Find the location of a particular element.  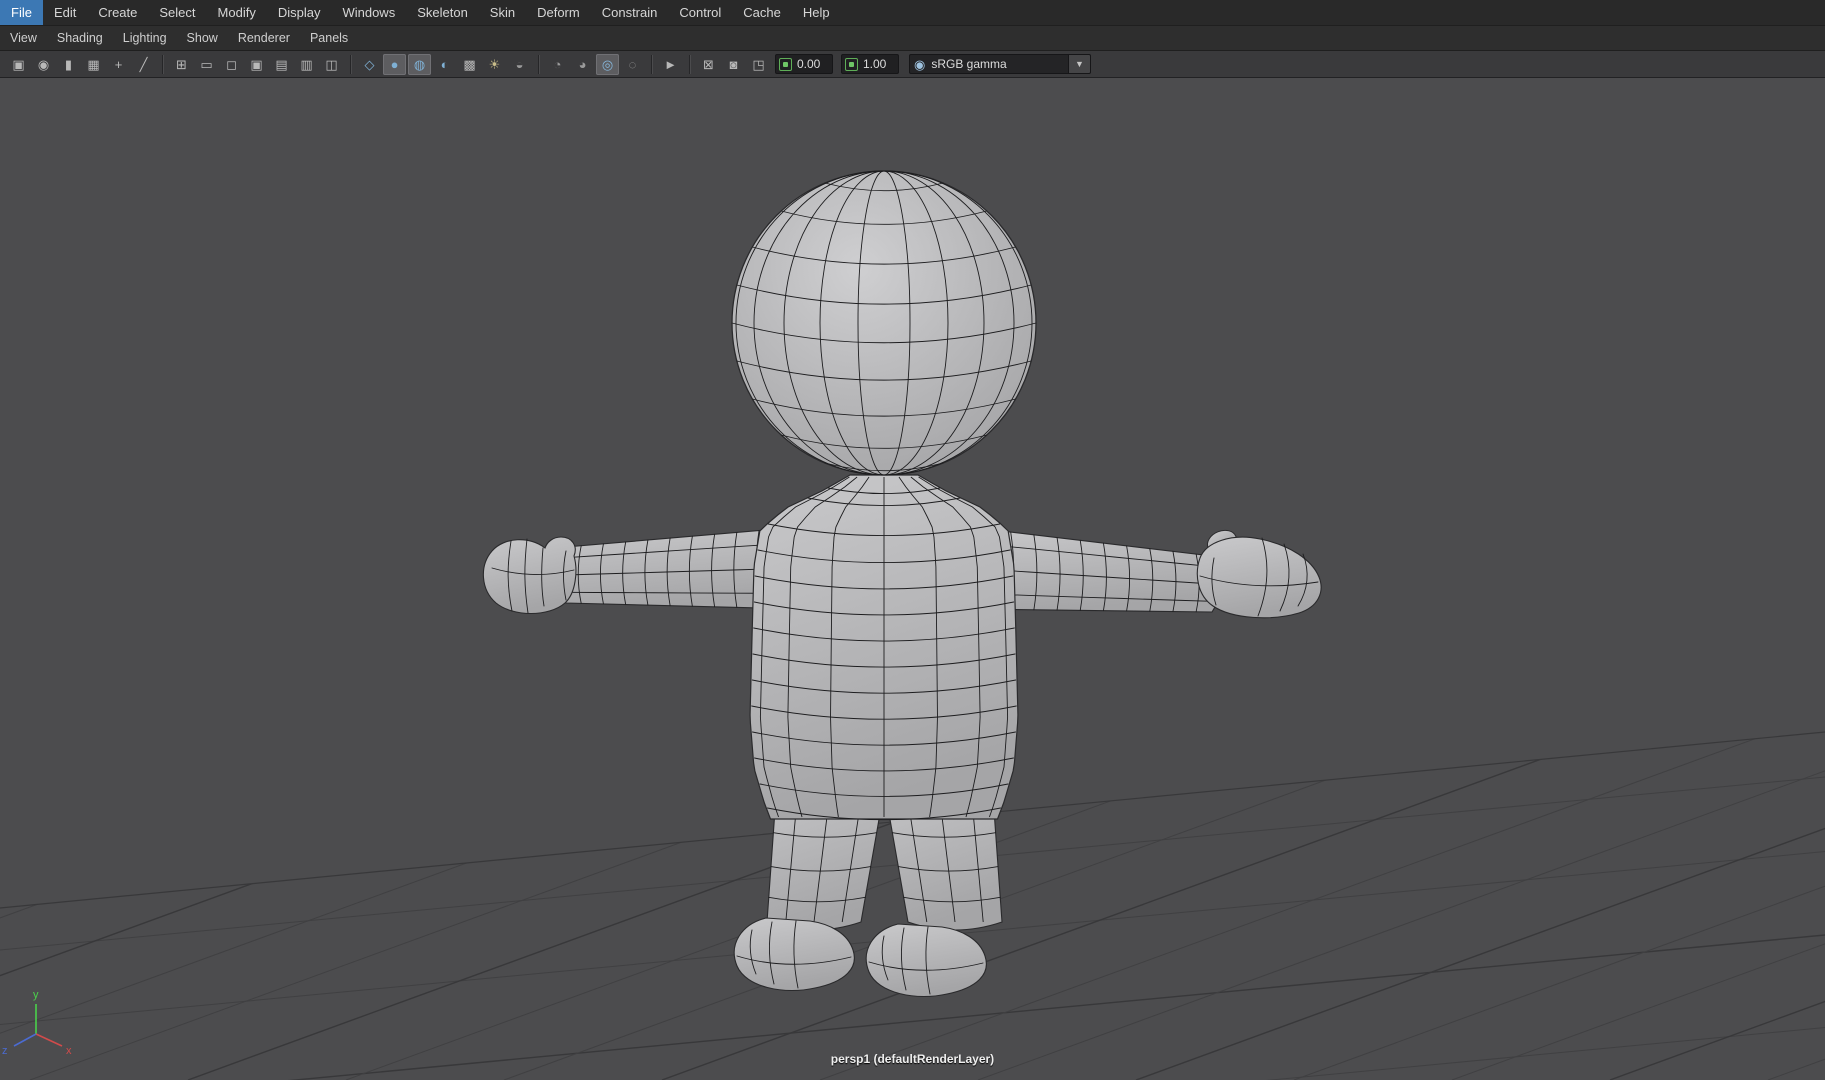

smooth-shade-all-icon: ● is located at coordinates (394, 64).